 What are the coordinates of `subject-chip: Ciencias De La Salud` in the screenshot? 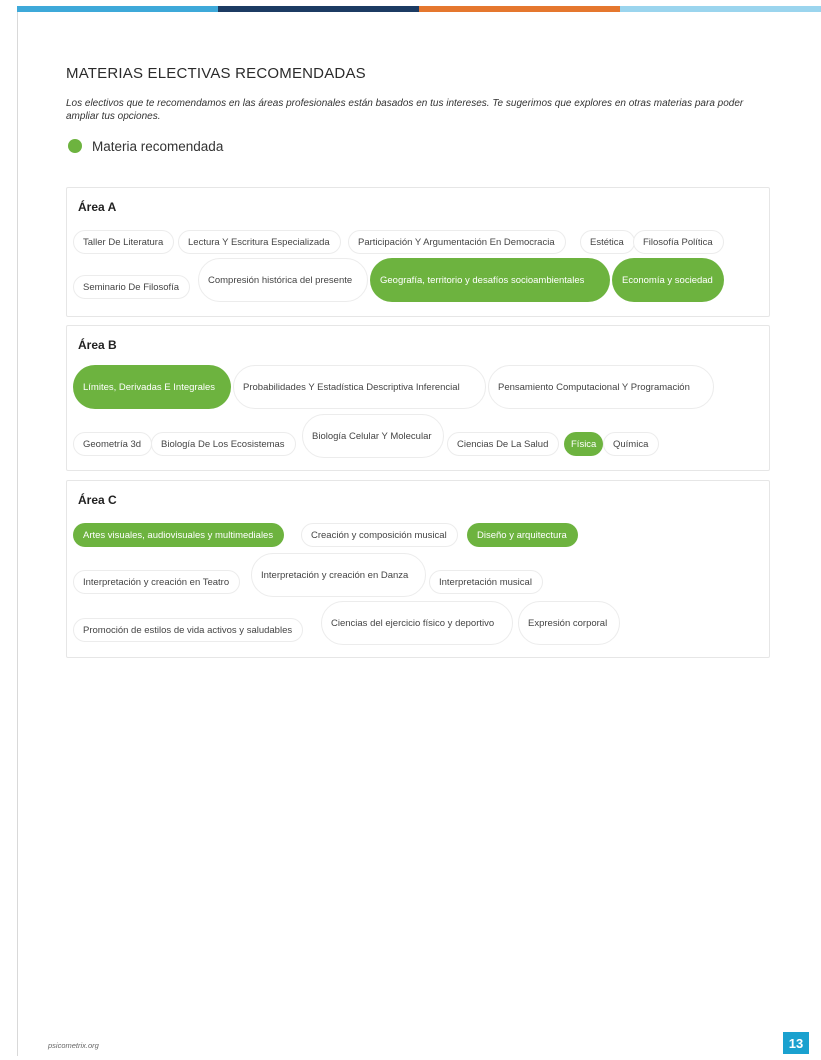 It's located at (503, 444).